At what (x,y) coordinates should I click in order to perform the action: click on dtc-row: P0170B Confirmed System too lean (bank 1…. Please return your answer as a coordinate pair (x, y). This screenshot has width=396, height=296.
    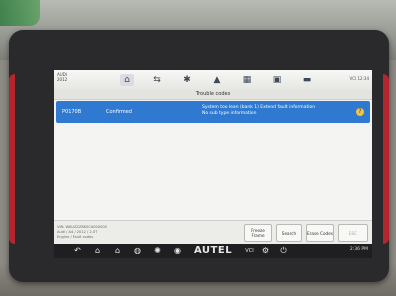
    Looking at the image, I should click on (213, 112).